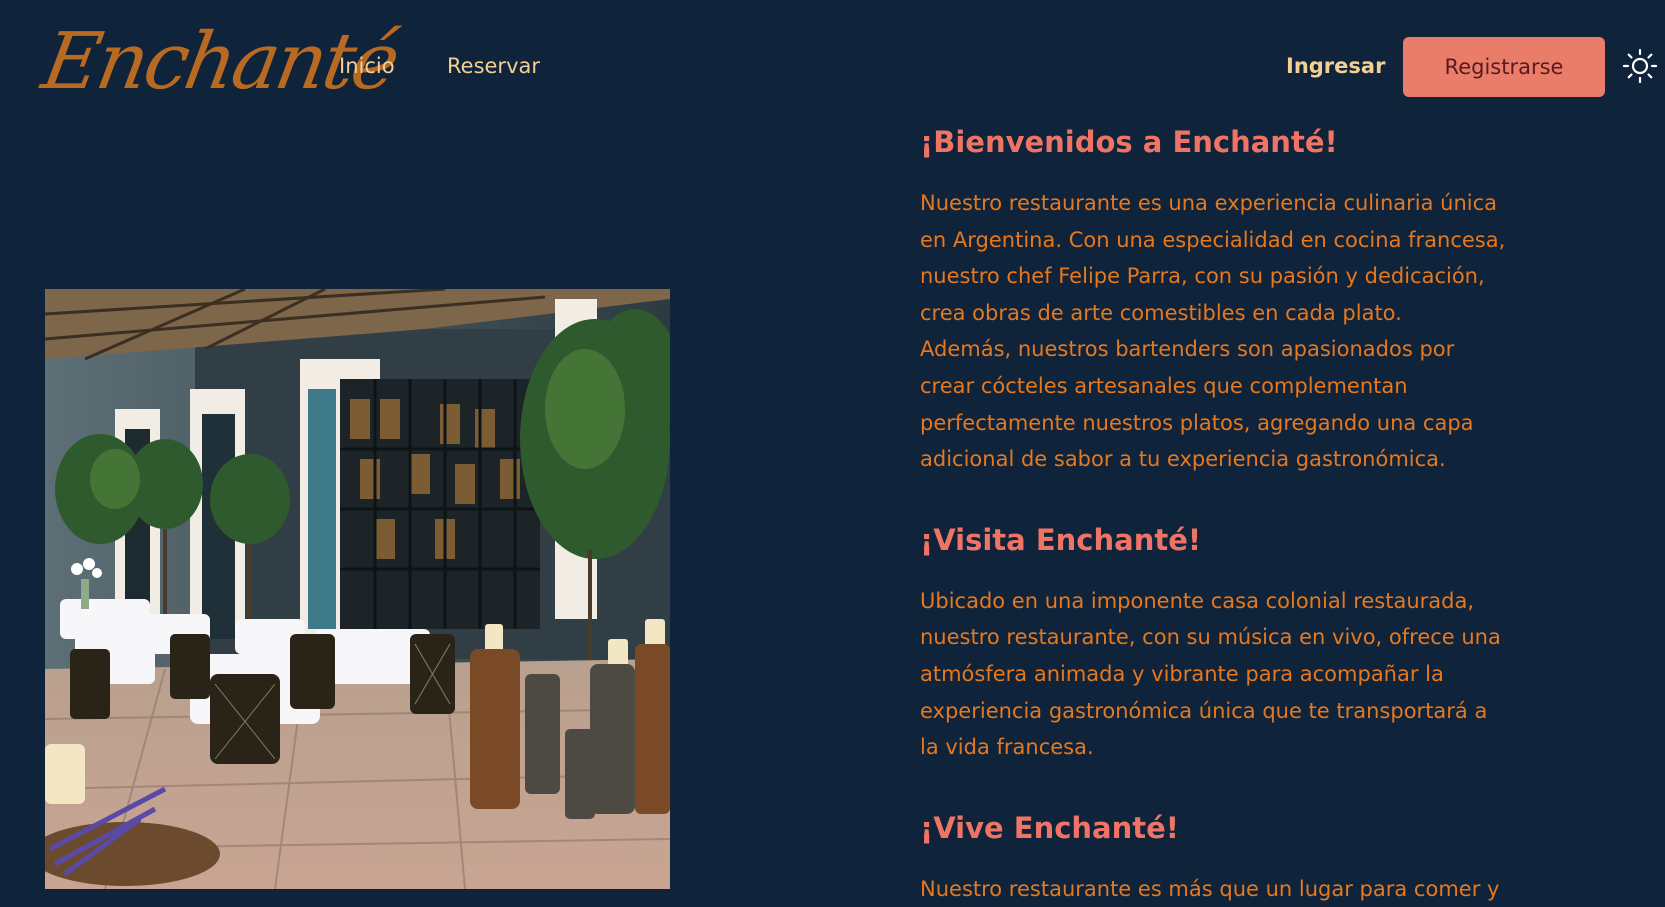  Describe the element at coordinates (1129, 142) in the screenshot. I see `welcome-heading: ¡Bienvenidos a Enchanté!` at that location.